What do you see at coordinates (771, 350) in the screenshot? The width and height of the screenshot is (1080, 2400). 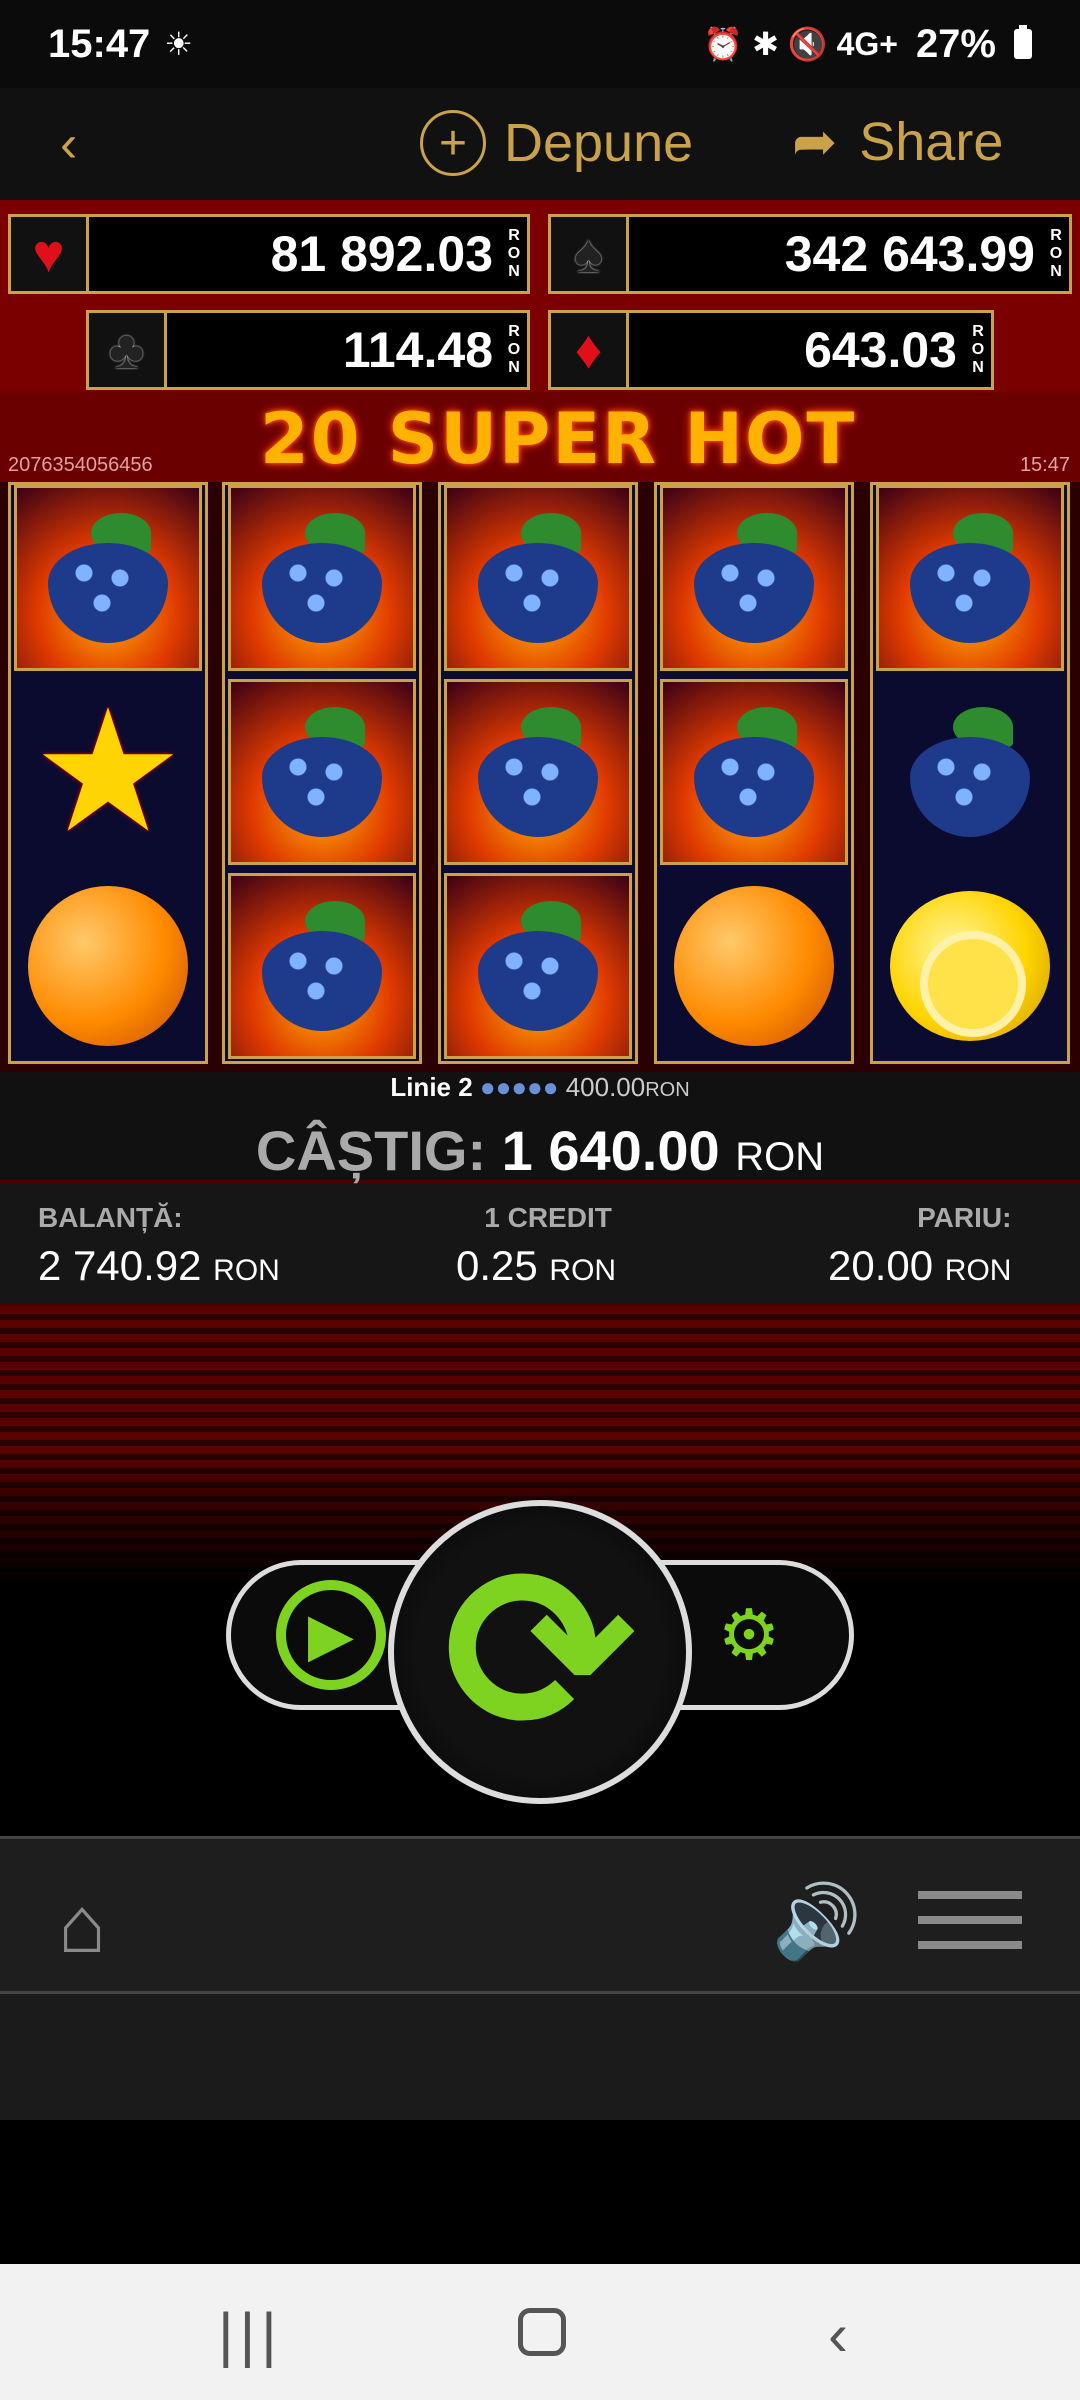 I see `jackpot-diamonds: ♦ 643.03 R O N` at bounding box center [771, 350].